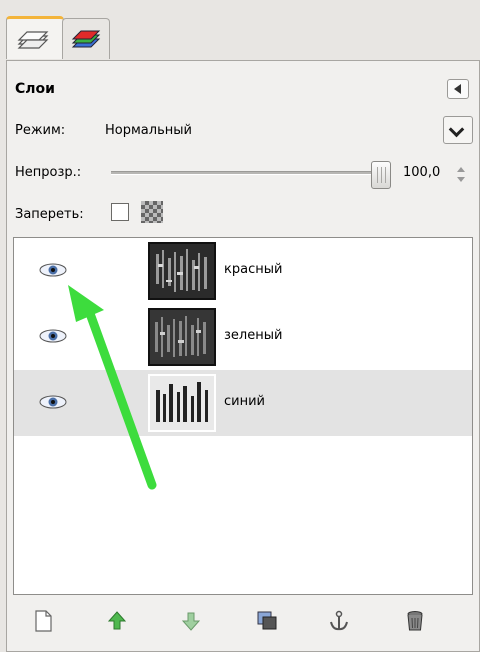 The image size is (488, 652). Describe the element at coordinates (120, 212) in the screenshot. I see `lock-pixels-checkbox` at that location.